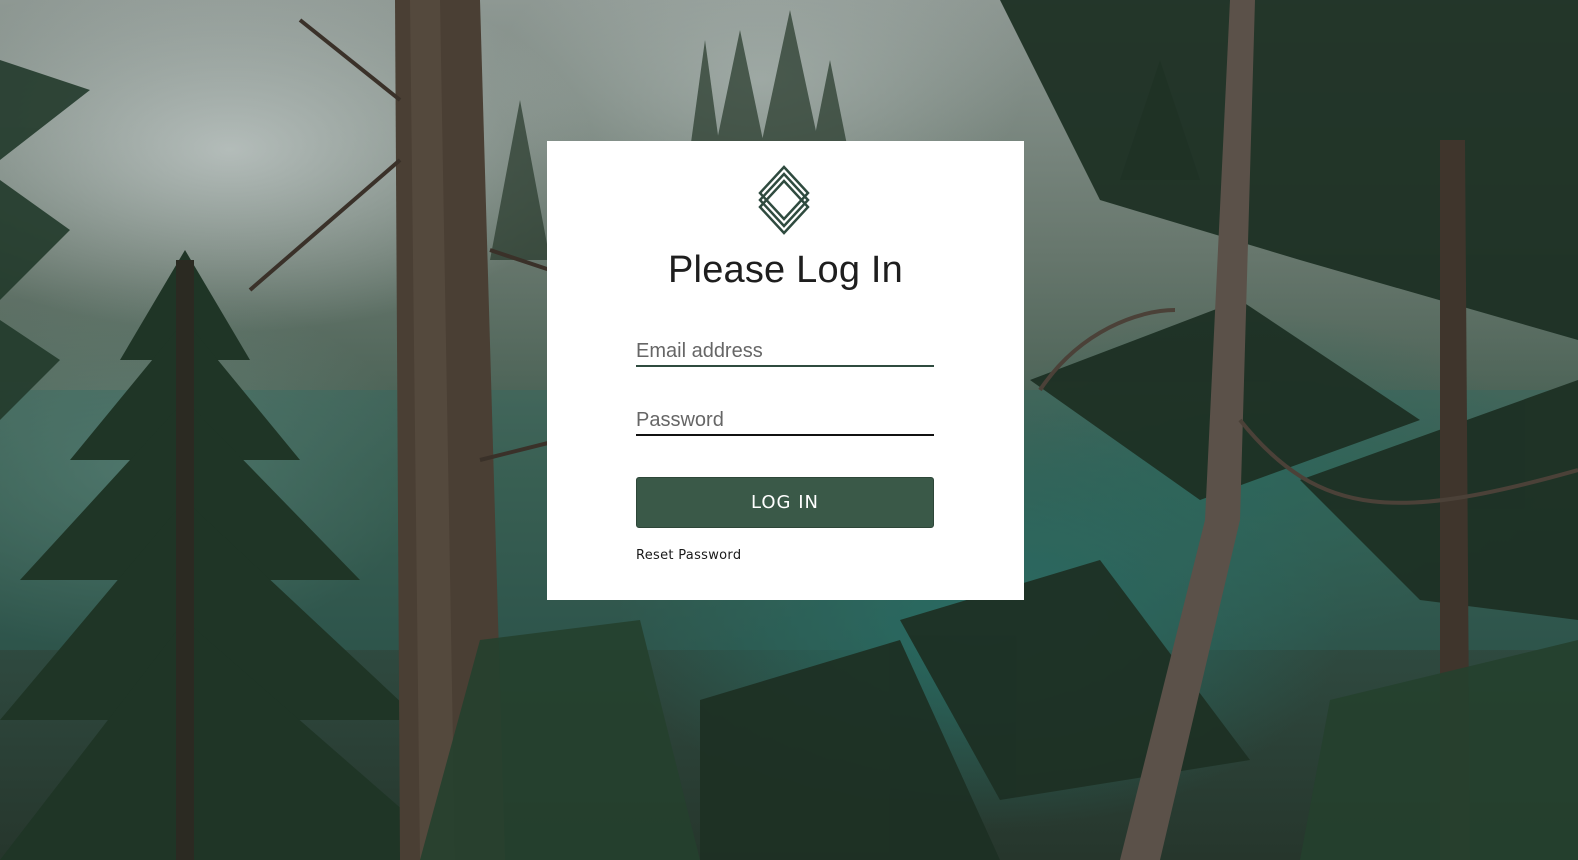 This screenshot has height=860, width=1578. I want to click on layered-diamond-logo-icon, so click(784, 200).